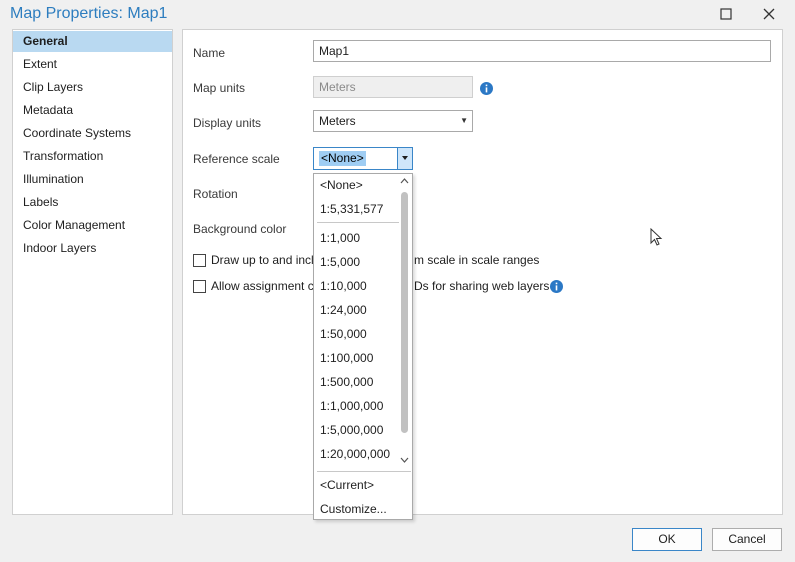 The height and width of the screenshot is (562, 795). What do you see at coordinates (477, 260) in the screenshot?
I see `draw-scale-checkbox-label-tail: m scale in scale ranges` at bounding box center [477, 260].